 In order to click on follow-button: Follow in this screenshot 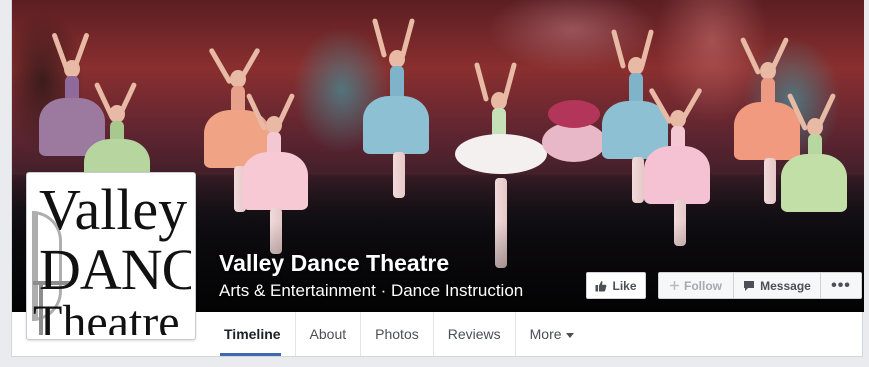, I will do `click(696, 285)`.